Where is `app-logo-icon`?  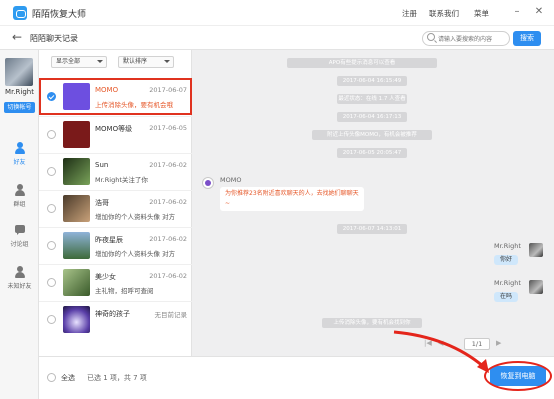 app-logo-icon is located at coordinates (20, 13).